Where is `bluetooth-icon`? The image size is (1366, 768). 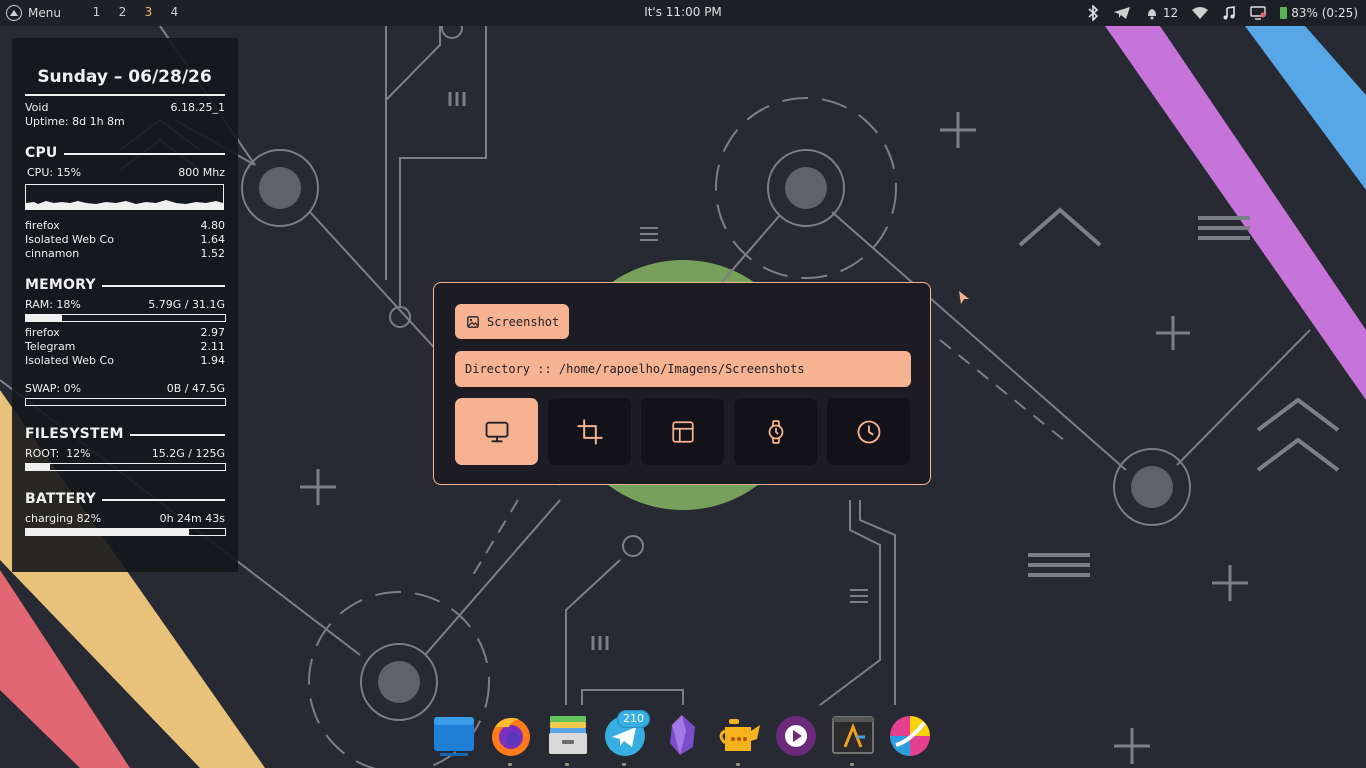
bluetooth-icon is located at coordinates (1093, 13).